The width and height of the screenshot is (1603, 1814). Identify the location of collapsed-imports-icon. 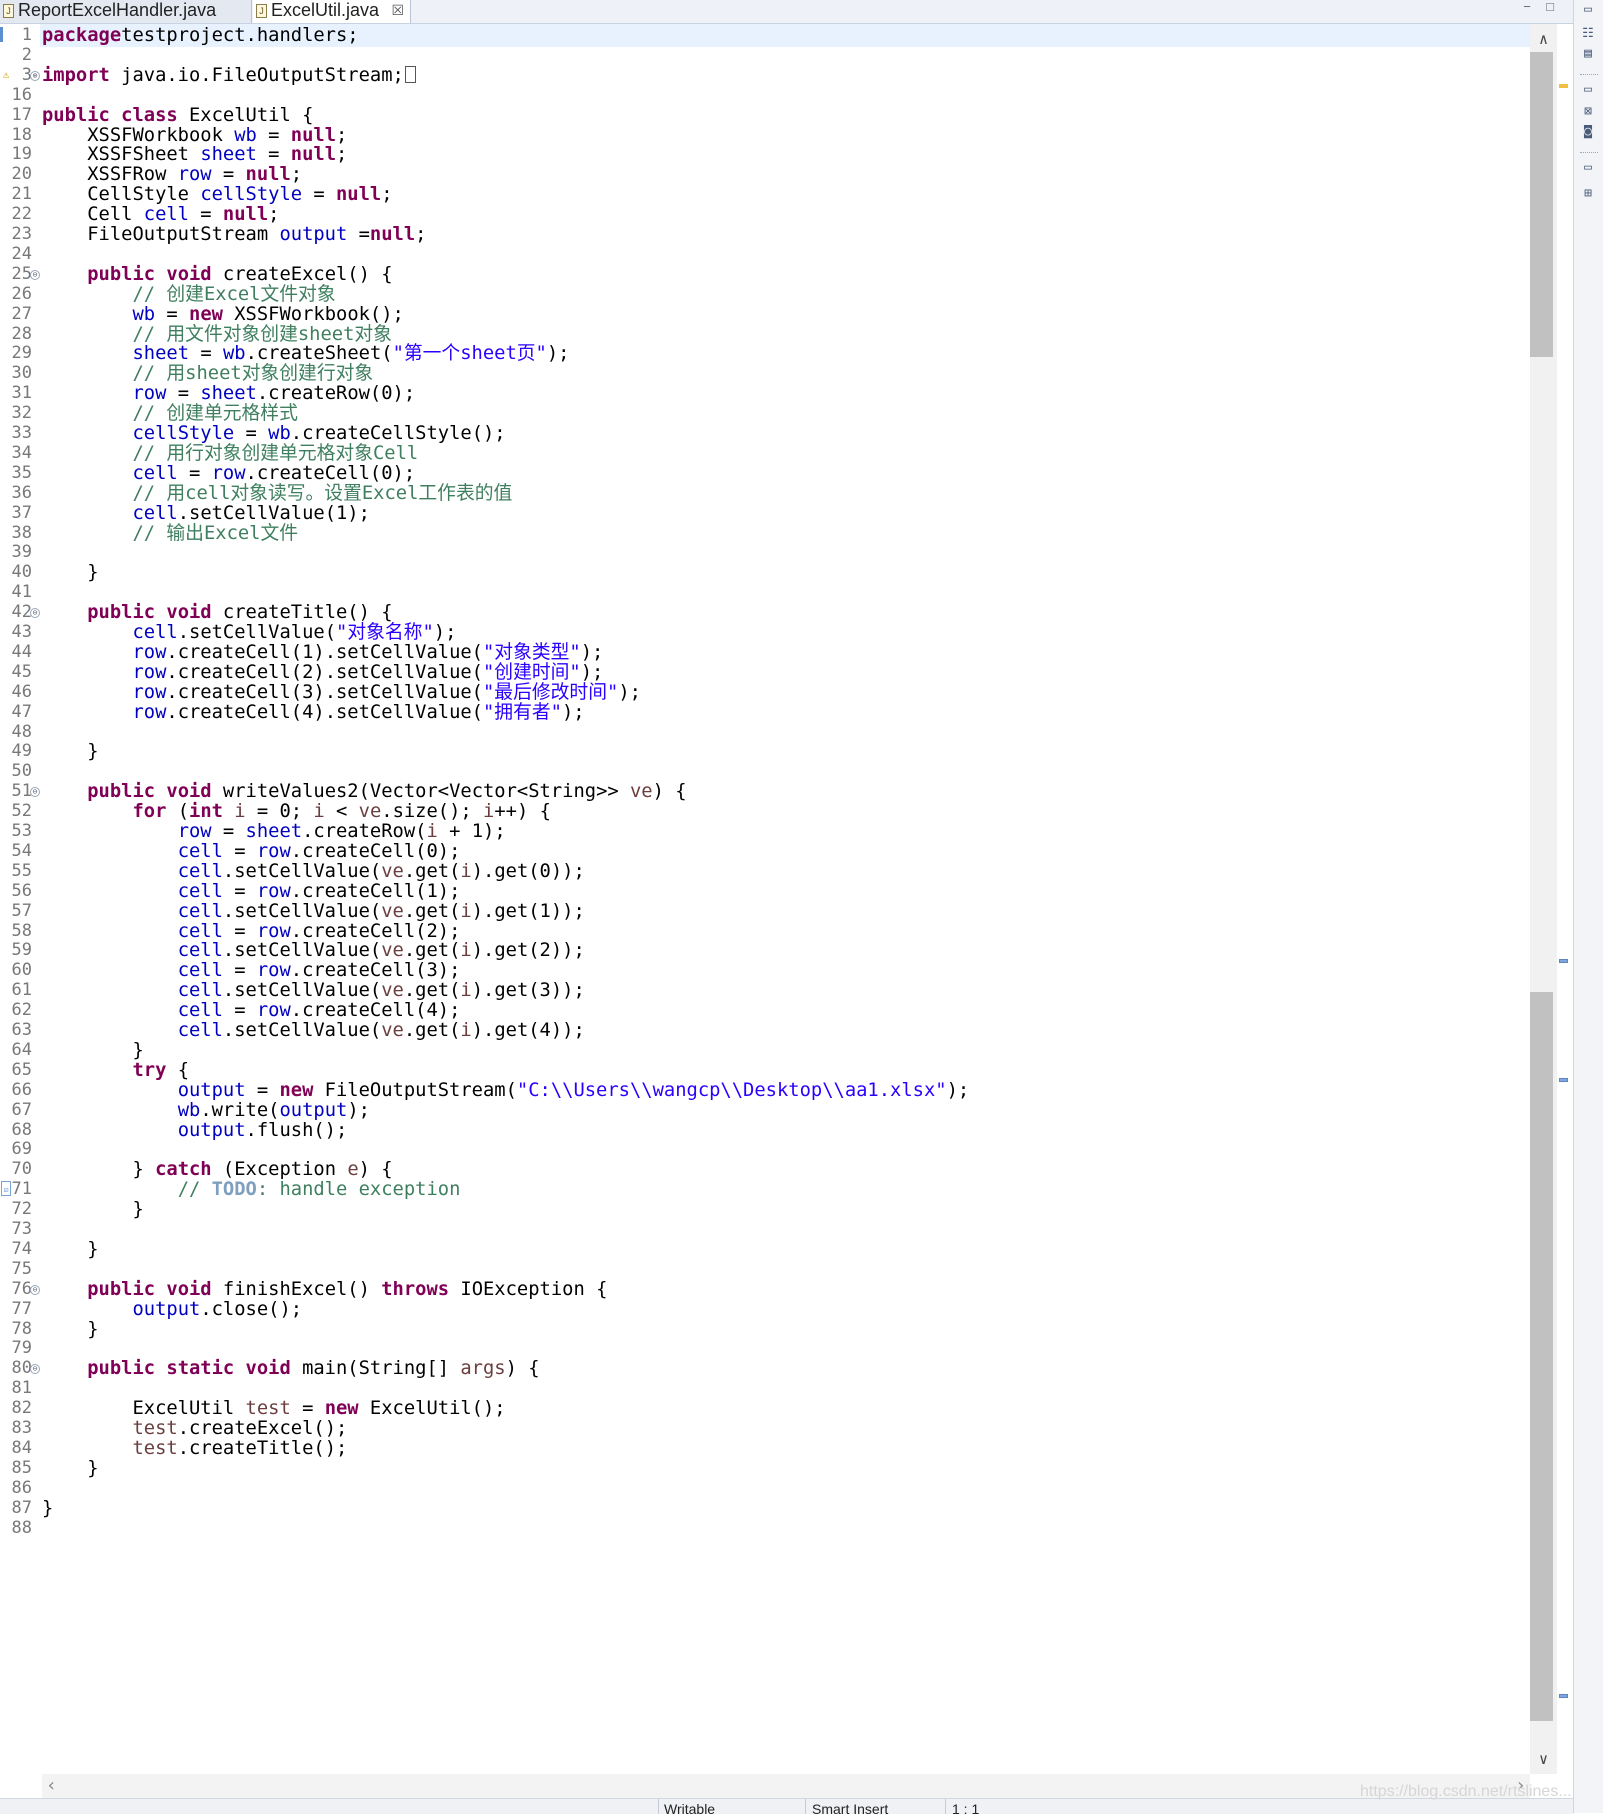
(410, 74).